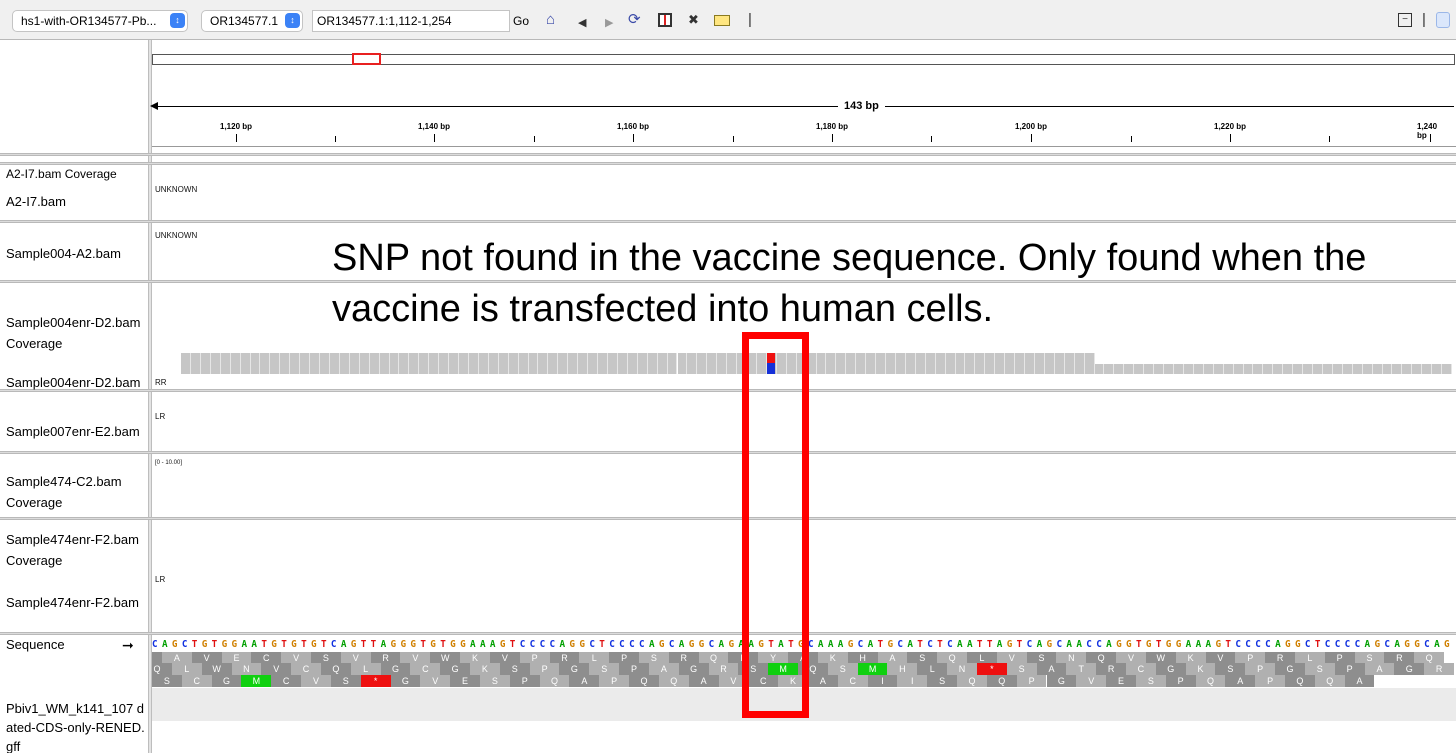  I want to click on home-icon: ⌂, so click(550, 20).